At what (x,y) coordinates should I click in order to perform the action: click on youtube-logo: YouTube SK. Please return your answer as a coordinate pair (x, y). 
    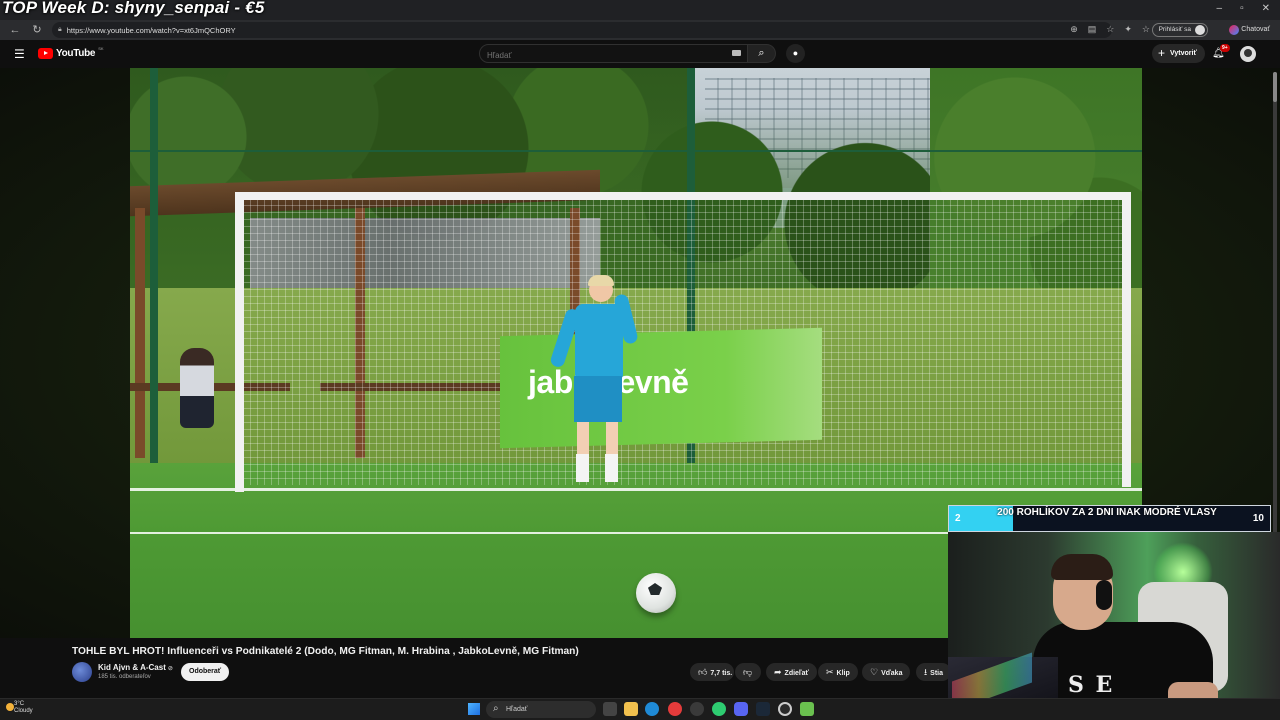
    Looking at the image, I should click on (71, 52).